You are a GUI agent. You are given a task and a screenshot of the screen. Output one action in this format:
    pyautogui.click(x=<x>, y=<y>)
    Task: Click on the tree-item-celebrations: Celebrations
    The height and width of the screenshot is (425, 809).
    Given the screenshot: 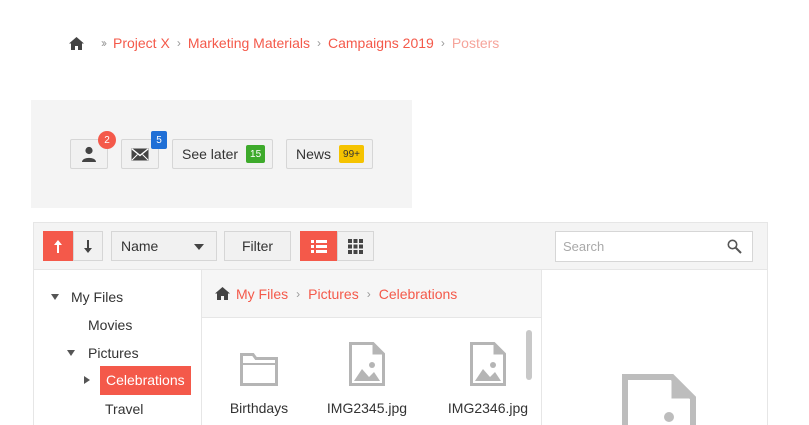 What is the action you would take?
    pyautogui.click(x=137, y=380)
    